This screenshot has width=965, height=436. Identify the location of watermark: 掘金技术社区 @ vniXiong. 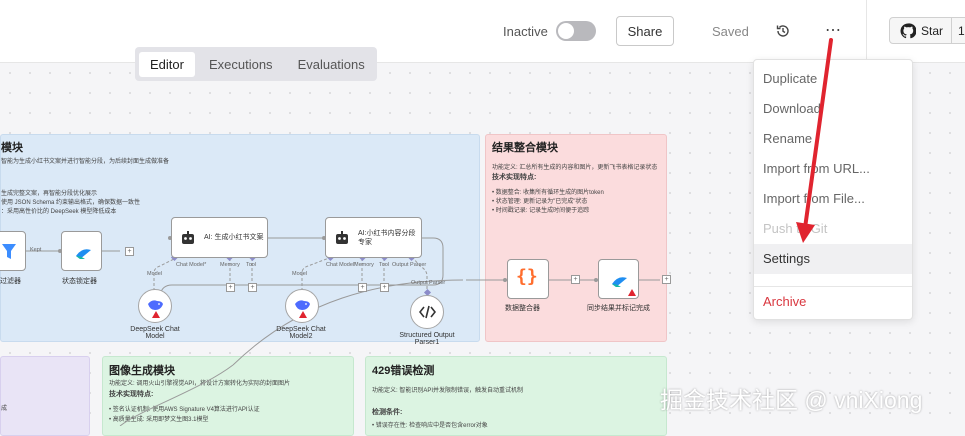
(791, 400).